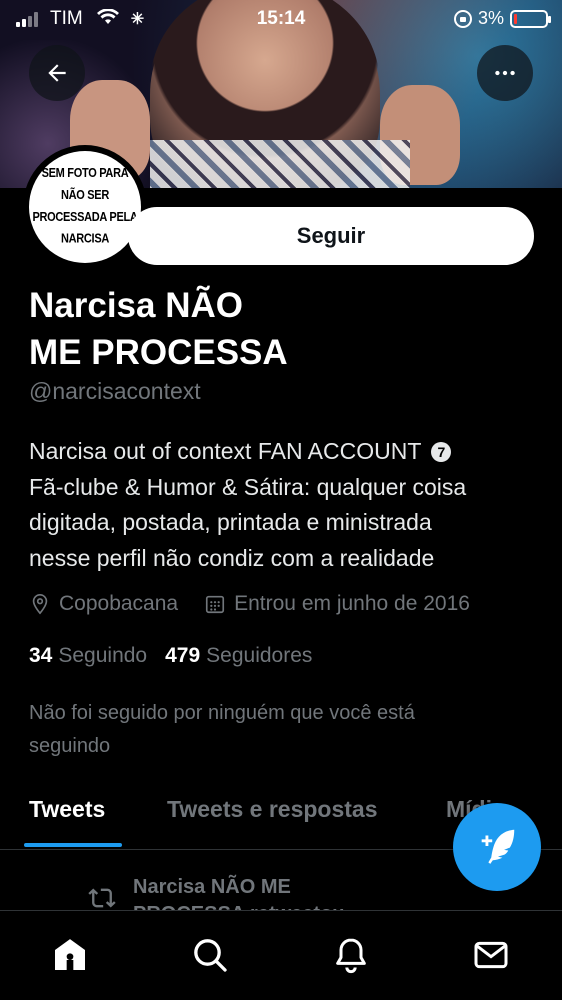  I want to click on banner-dress, so click(280, 164).